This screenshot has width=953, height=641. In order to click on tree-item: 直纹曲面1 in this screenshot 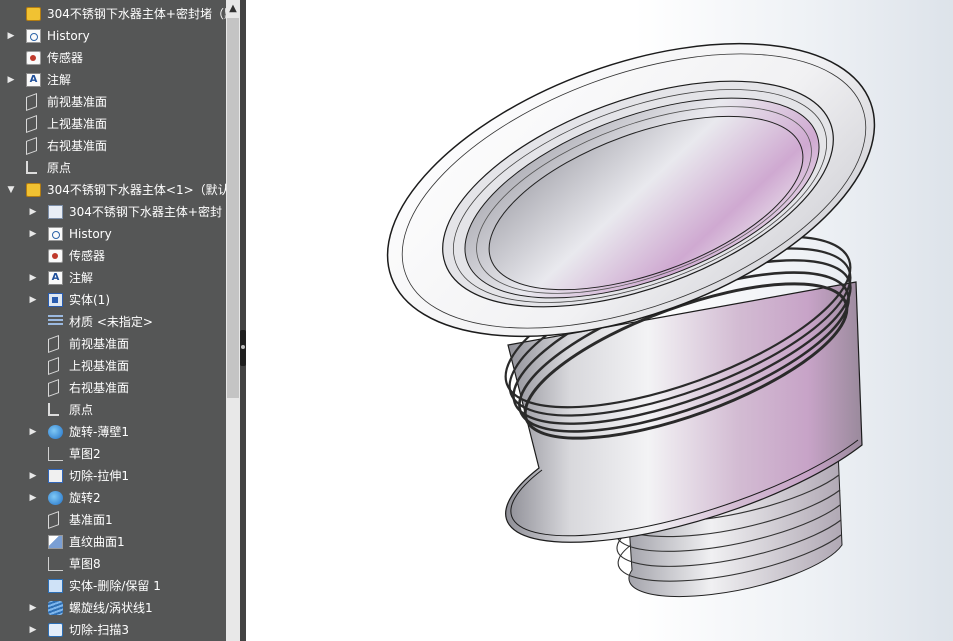, I will do `click(113, 542)`.